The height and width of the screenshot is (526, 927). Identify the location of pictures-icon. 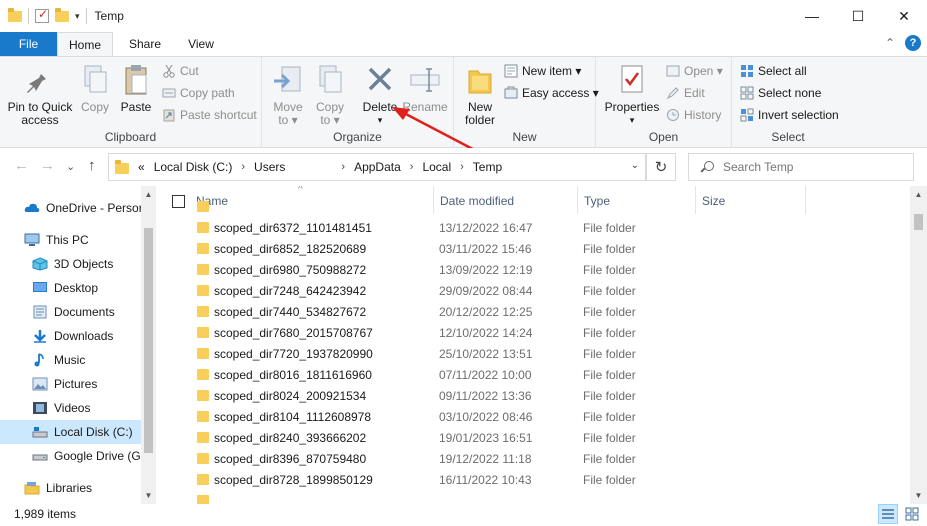
(40, 384).